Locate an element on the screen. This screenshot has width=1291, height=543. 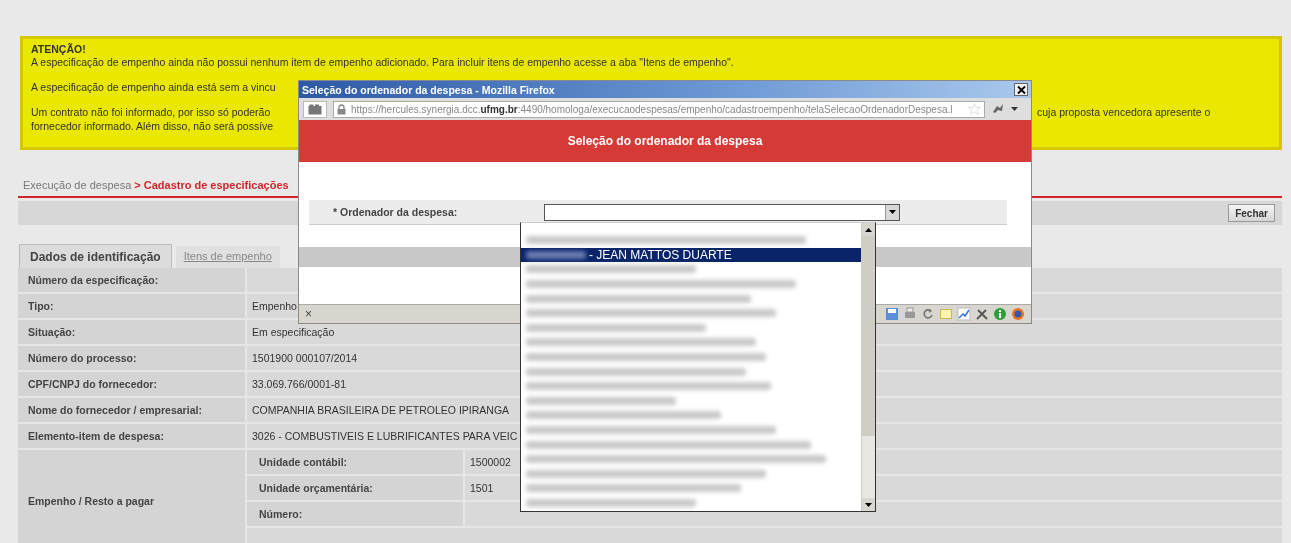
dropdown-option: - JEAN MATTOS DUARTE is located at coordinates (691, 255).